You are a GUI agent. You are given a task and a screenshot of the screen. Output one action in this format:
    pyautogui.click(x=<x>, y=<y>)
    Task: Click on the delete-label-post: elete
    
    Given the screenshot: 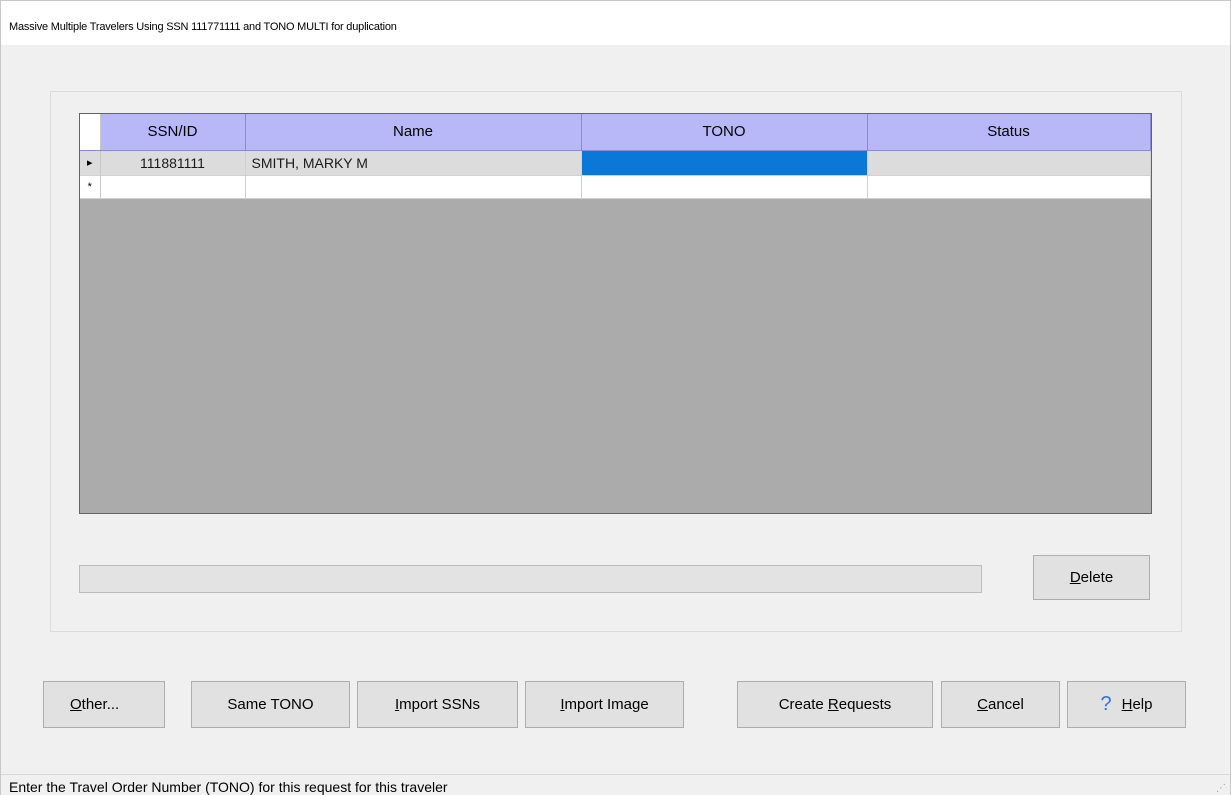 What is the action you would take?
    pyautogui.click(x=1097, y=577)
    